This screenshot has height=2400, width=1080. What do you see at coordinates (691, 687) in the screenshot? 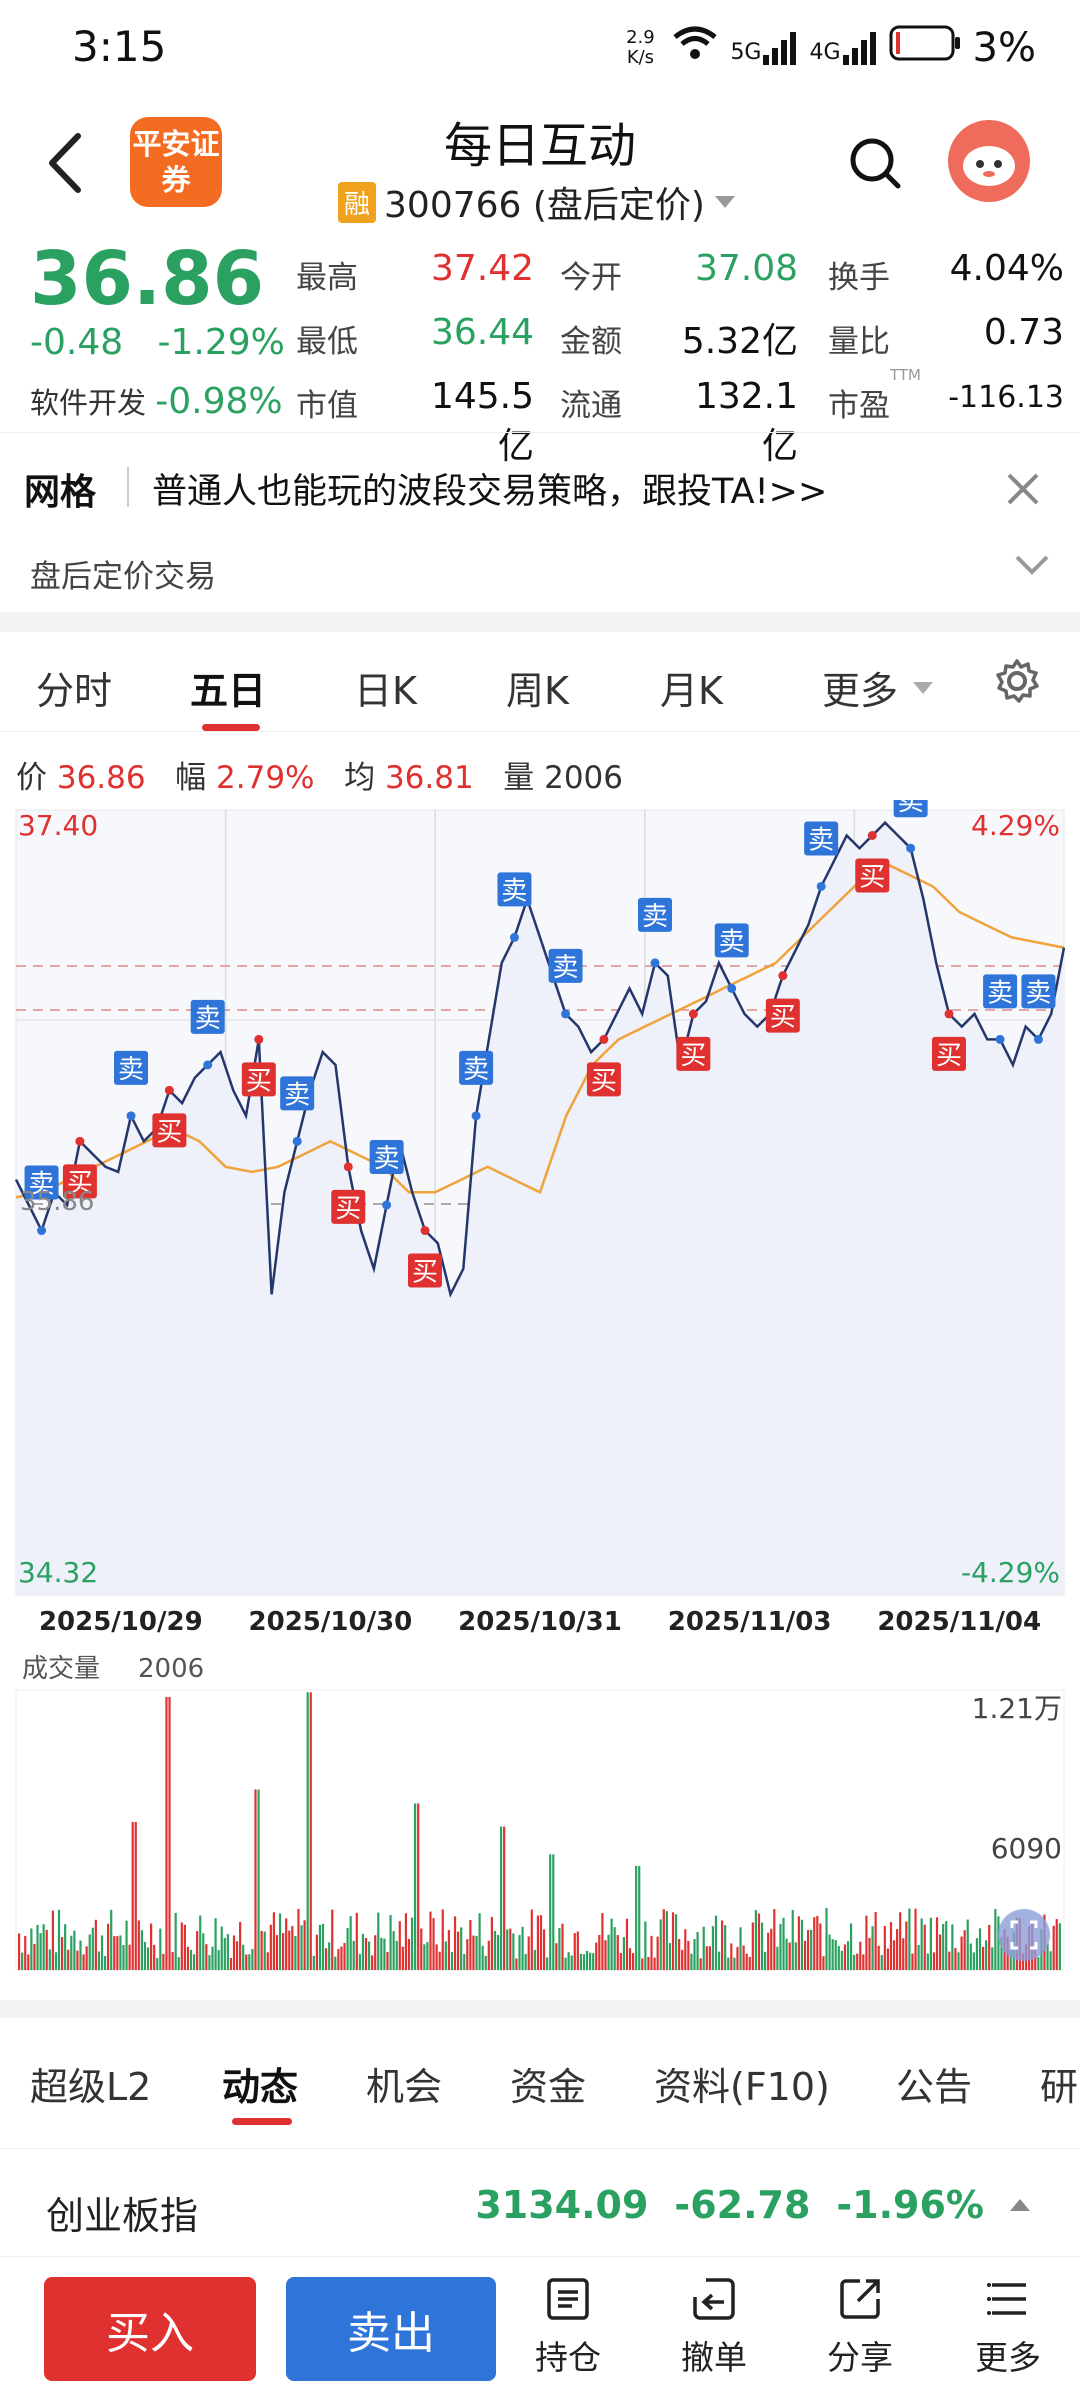
I see `tab-monthly-k: 月K` at bounding box center [691, 687].